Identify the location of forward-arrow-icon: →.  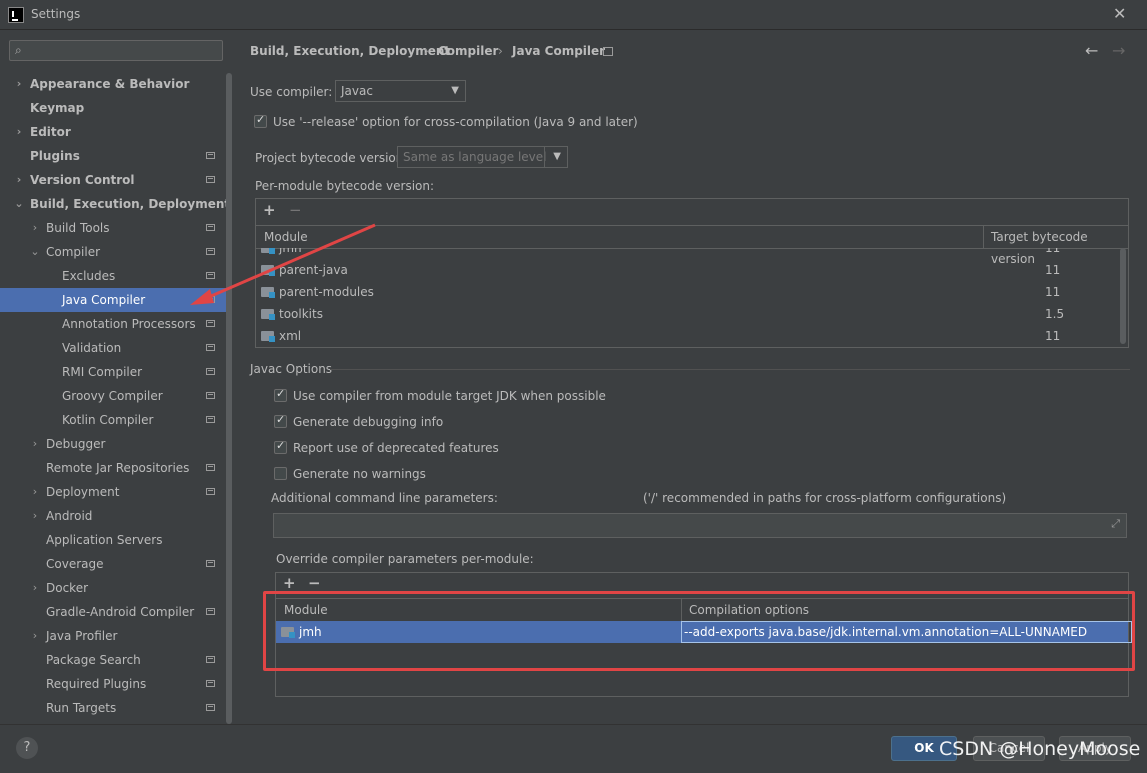
(1118, 50).